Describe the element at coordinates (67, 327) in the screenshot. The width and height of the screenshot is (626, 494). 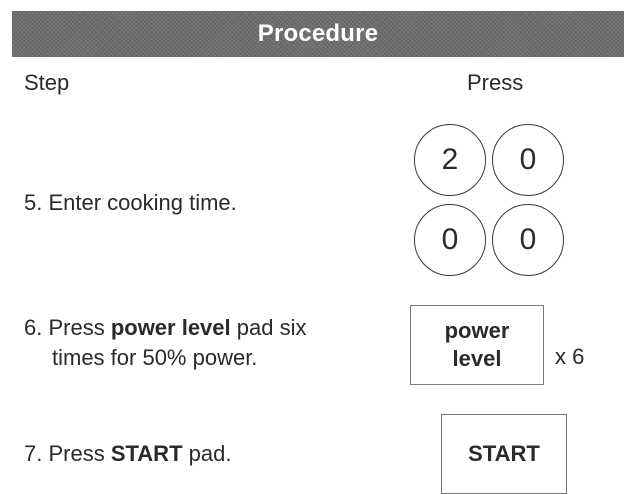
I see `step-6-prefix: 6. Press` at that location.